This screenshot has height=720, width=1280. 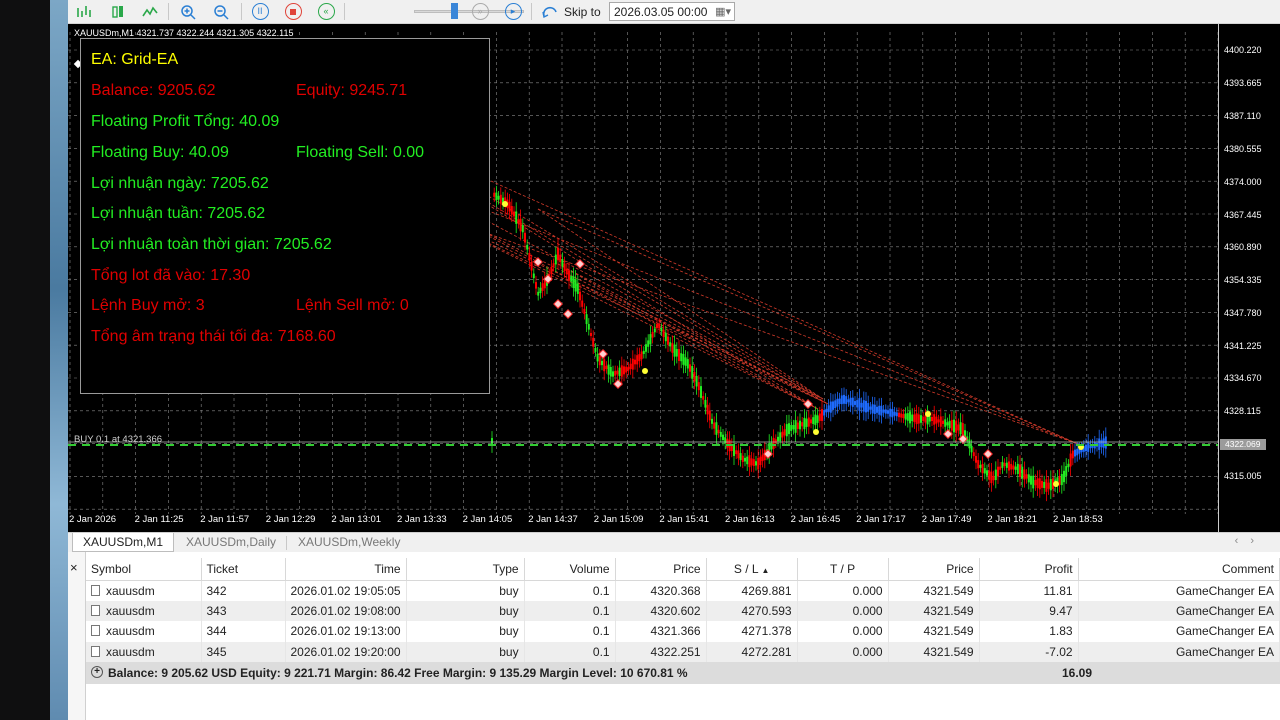 What do you see at coordinates (570, 569) in the screenshot?
I see `col-volume: Volume` at bounding box center [570, 569].